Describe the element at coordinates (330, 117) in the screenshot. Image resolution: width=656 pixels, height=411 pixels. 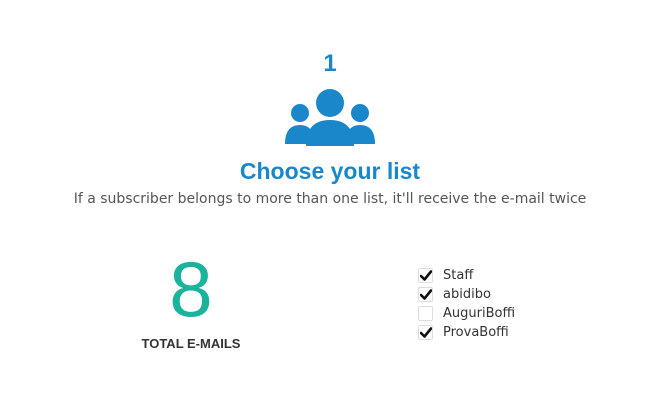
I see `group-users-icon` at that location.